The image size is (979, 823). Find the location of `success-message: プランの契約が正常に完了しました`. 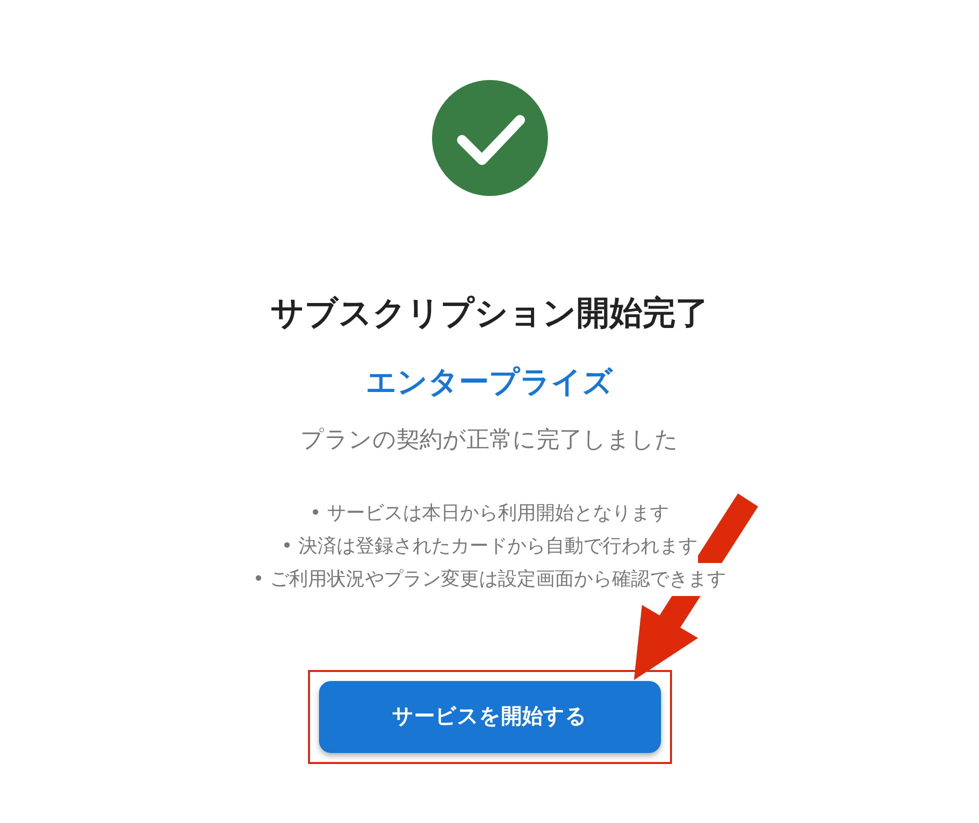

success-message: プランの契約が正常に完了しました is located at coordinates (489, 440).